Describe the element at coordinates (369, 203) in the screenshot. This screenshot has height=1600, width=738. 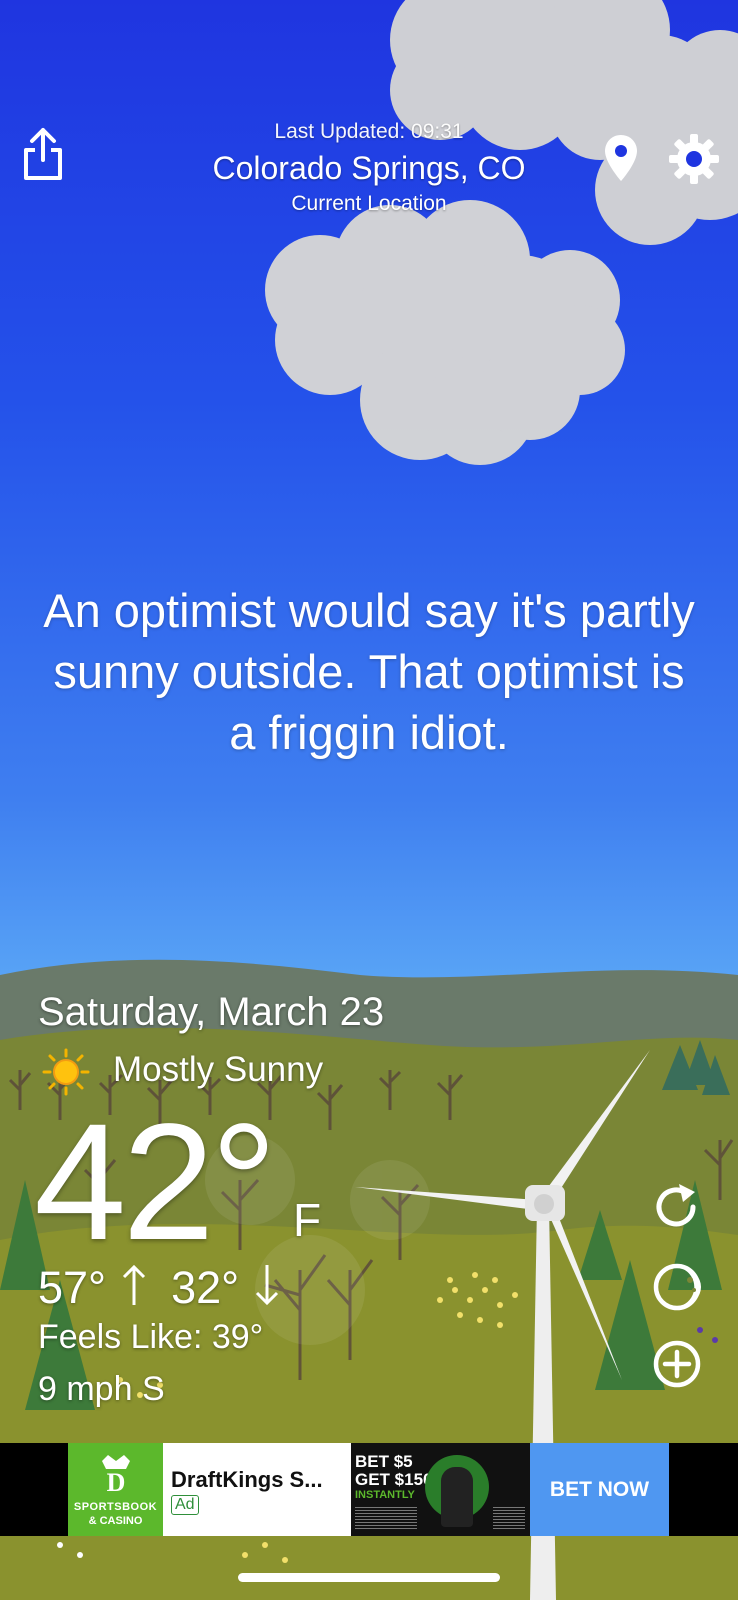
I see `location-label: Current Location` at that location.